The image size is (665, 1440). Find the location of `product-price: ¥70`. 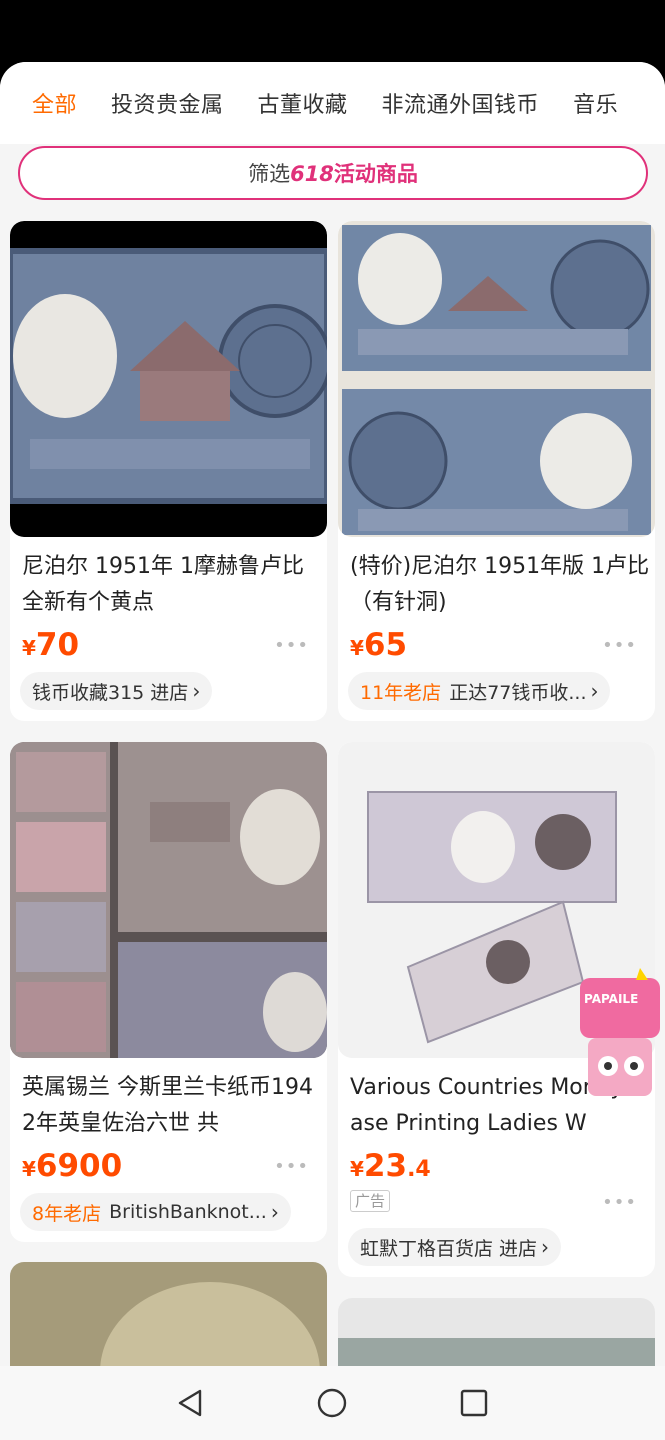

product-price: ¥70 is located at coordinates (50, 645).